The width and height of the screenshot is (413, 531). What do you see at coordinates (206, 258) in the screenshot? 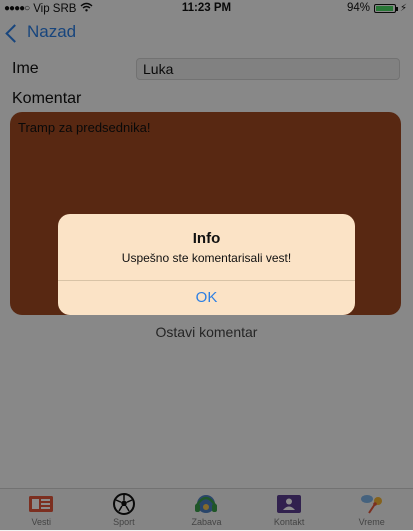
I see `alert-message: Uspešno ste komentarisali vest!` at bounding box center [206, 258].